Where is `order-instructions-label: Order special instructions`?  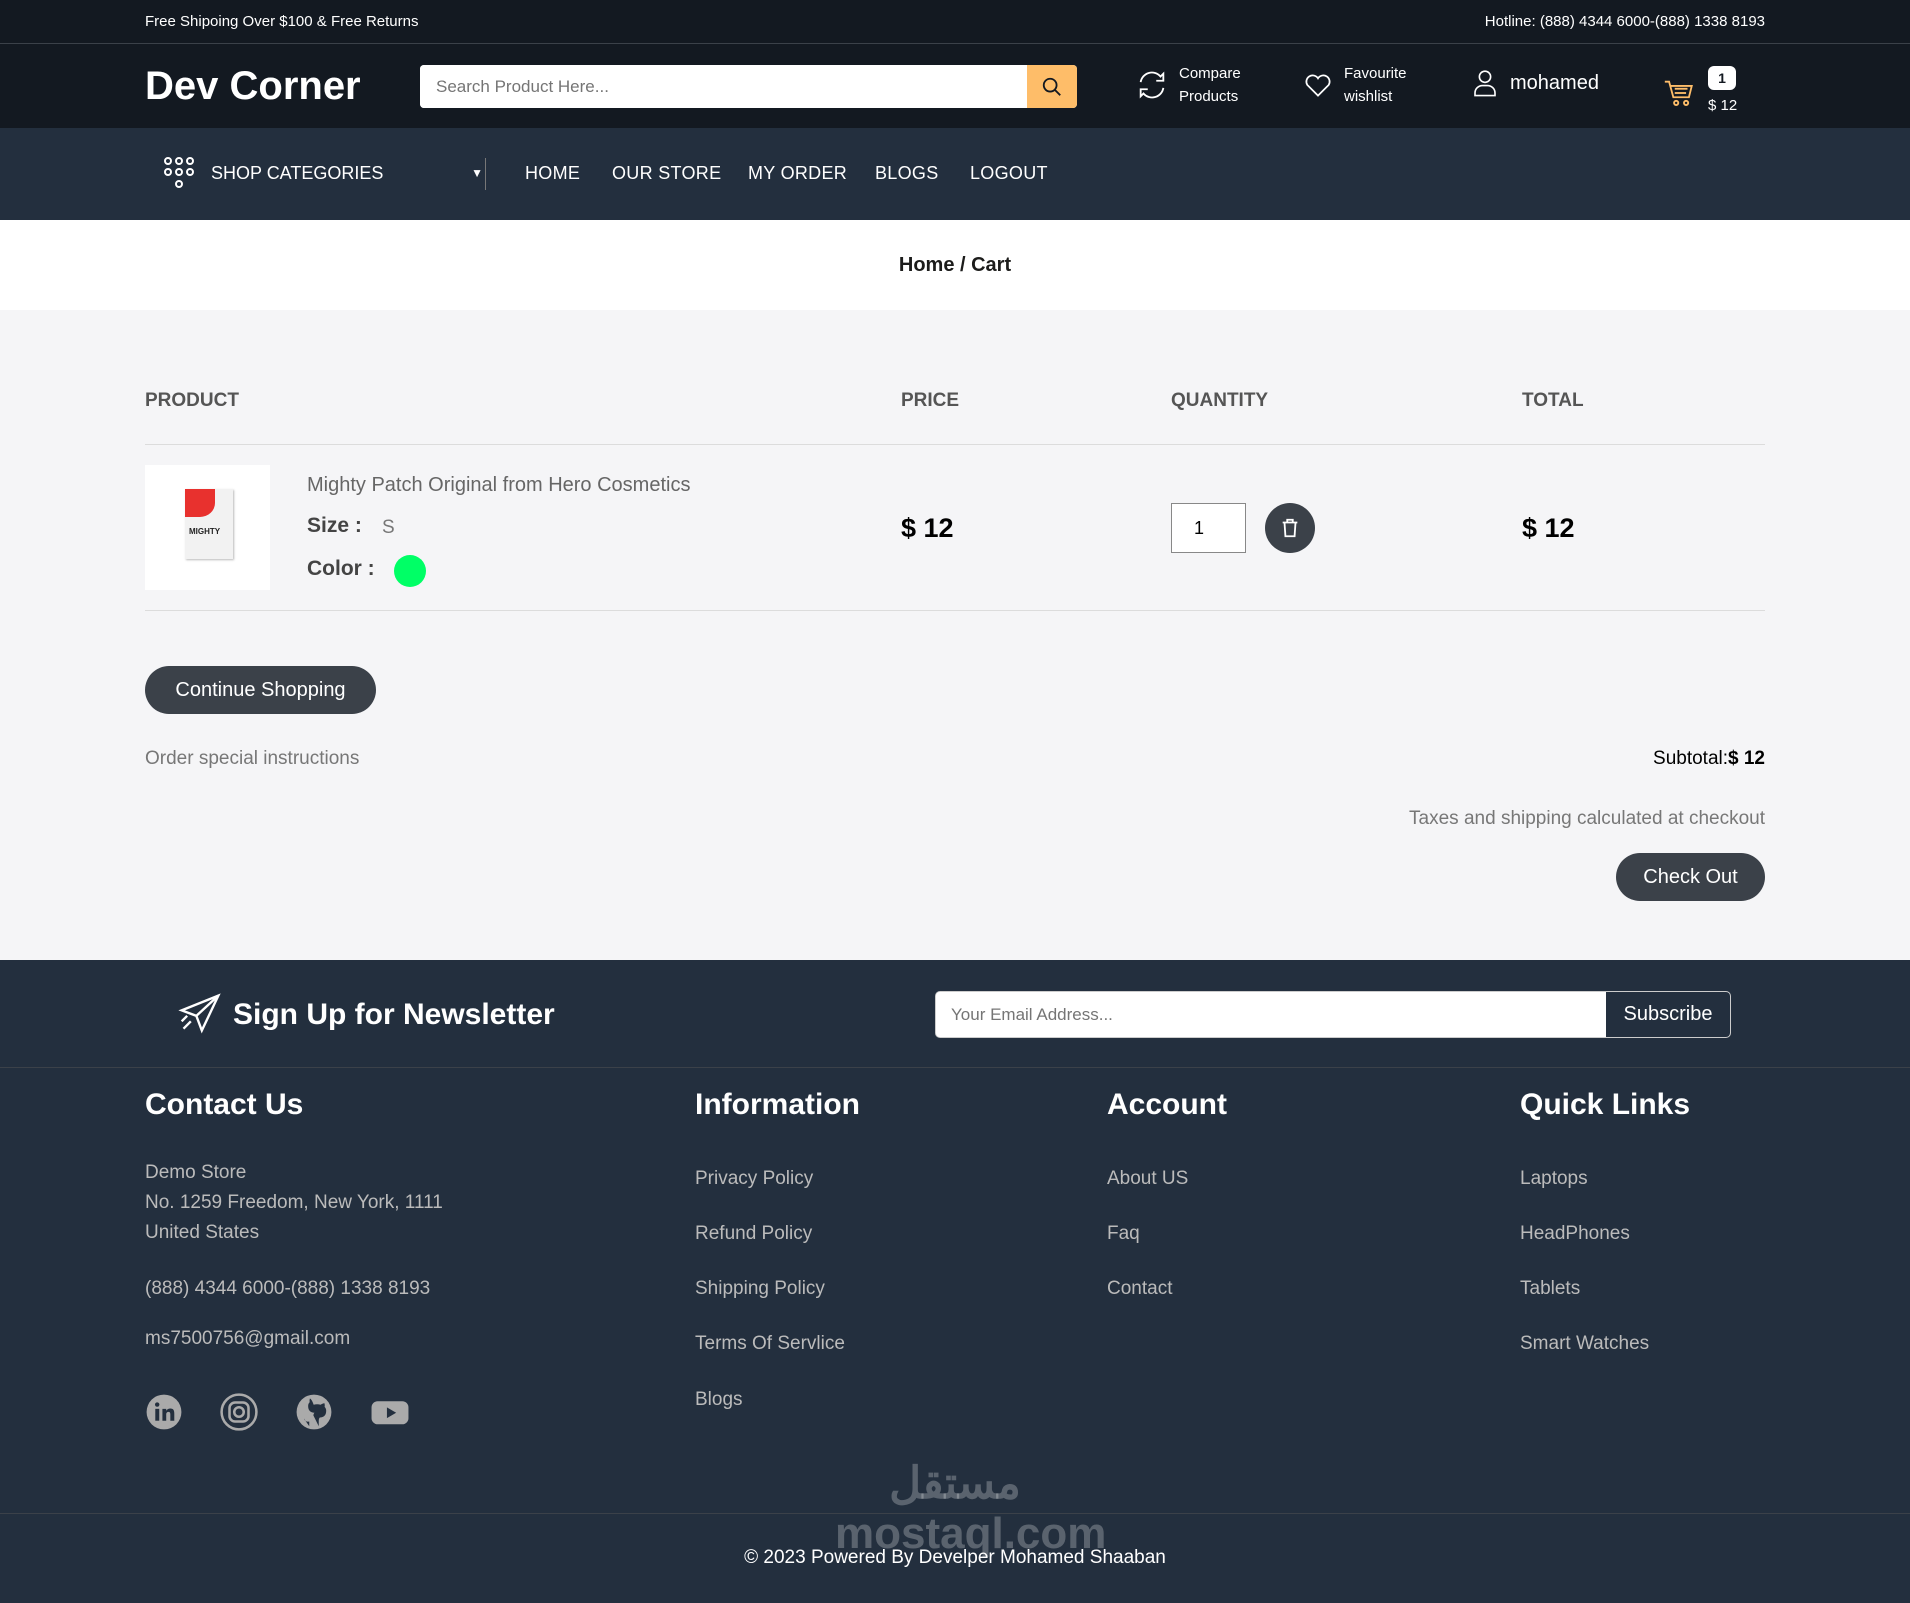 order-instructions-label: Order special instructions is located at coordinates (252, 759).